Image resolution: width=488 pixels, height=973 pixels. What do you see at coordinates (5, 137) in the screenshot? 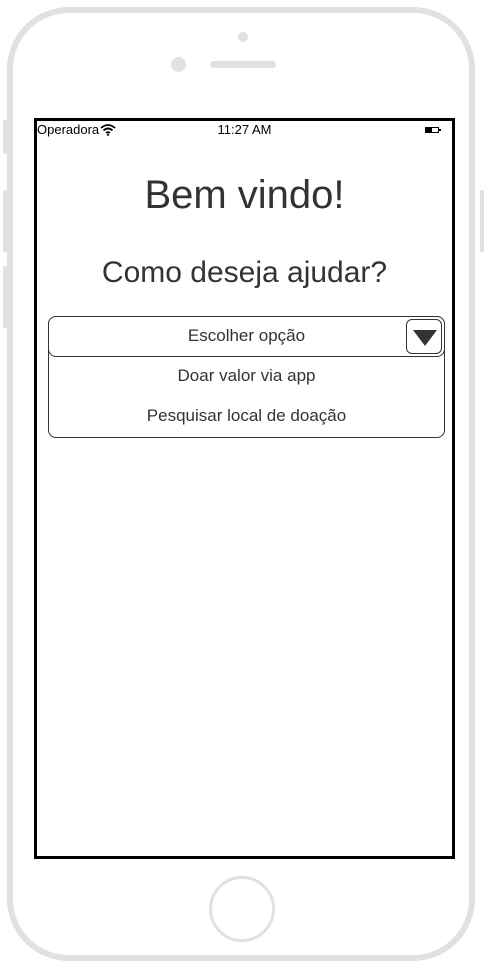
I see `side-button-mute` at bounding box center [5, 137].